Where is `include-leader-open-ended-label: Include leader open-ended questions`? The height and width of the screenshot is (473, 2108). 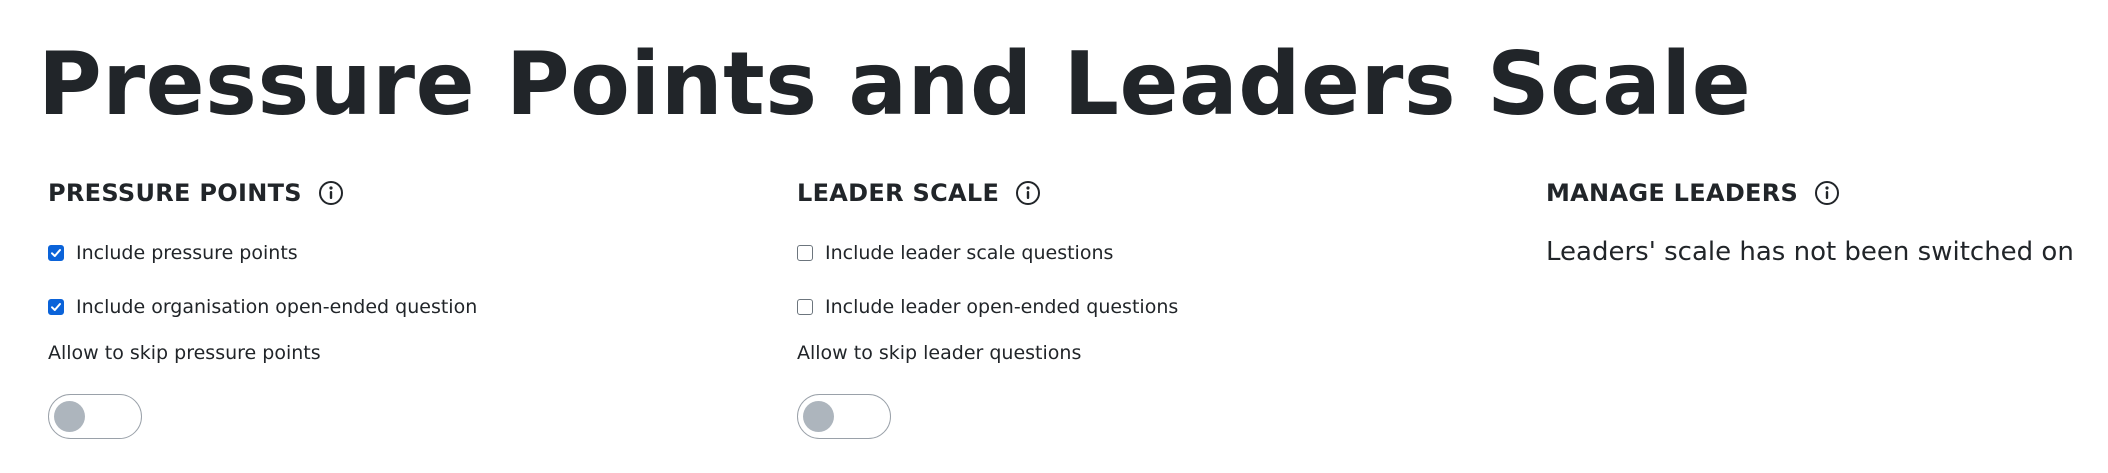
include-leader-open-ended-label: Include leader open-ended questions is located at coordinates (1002, 307).